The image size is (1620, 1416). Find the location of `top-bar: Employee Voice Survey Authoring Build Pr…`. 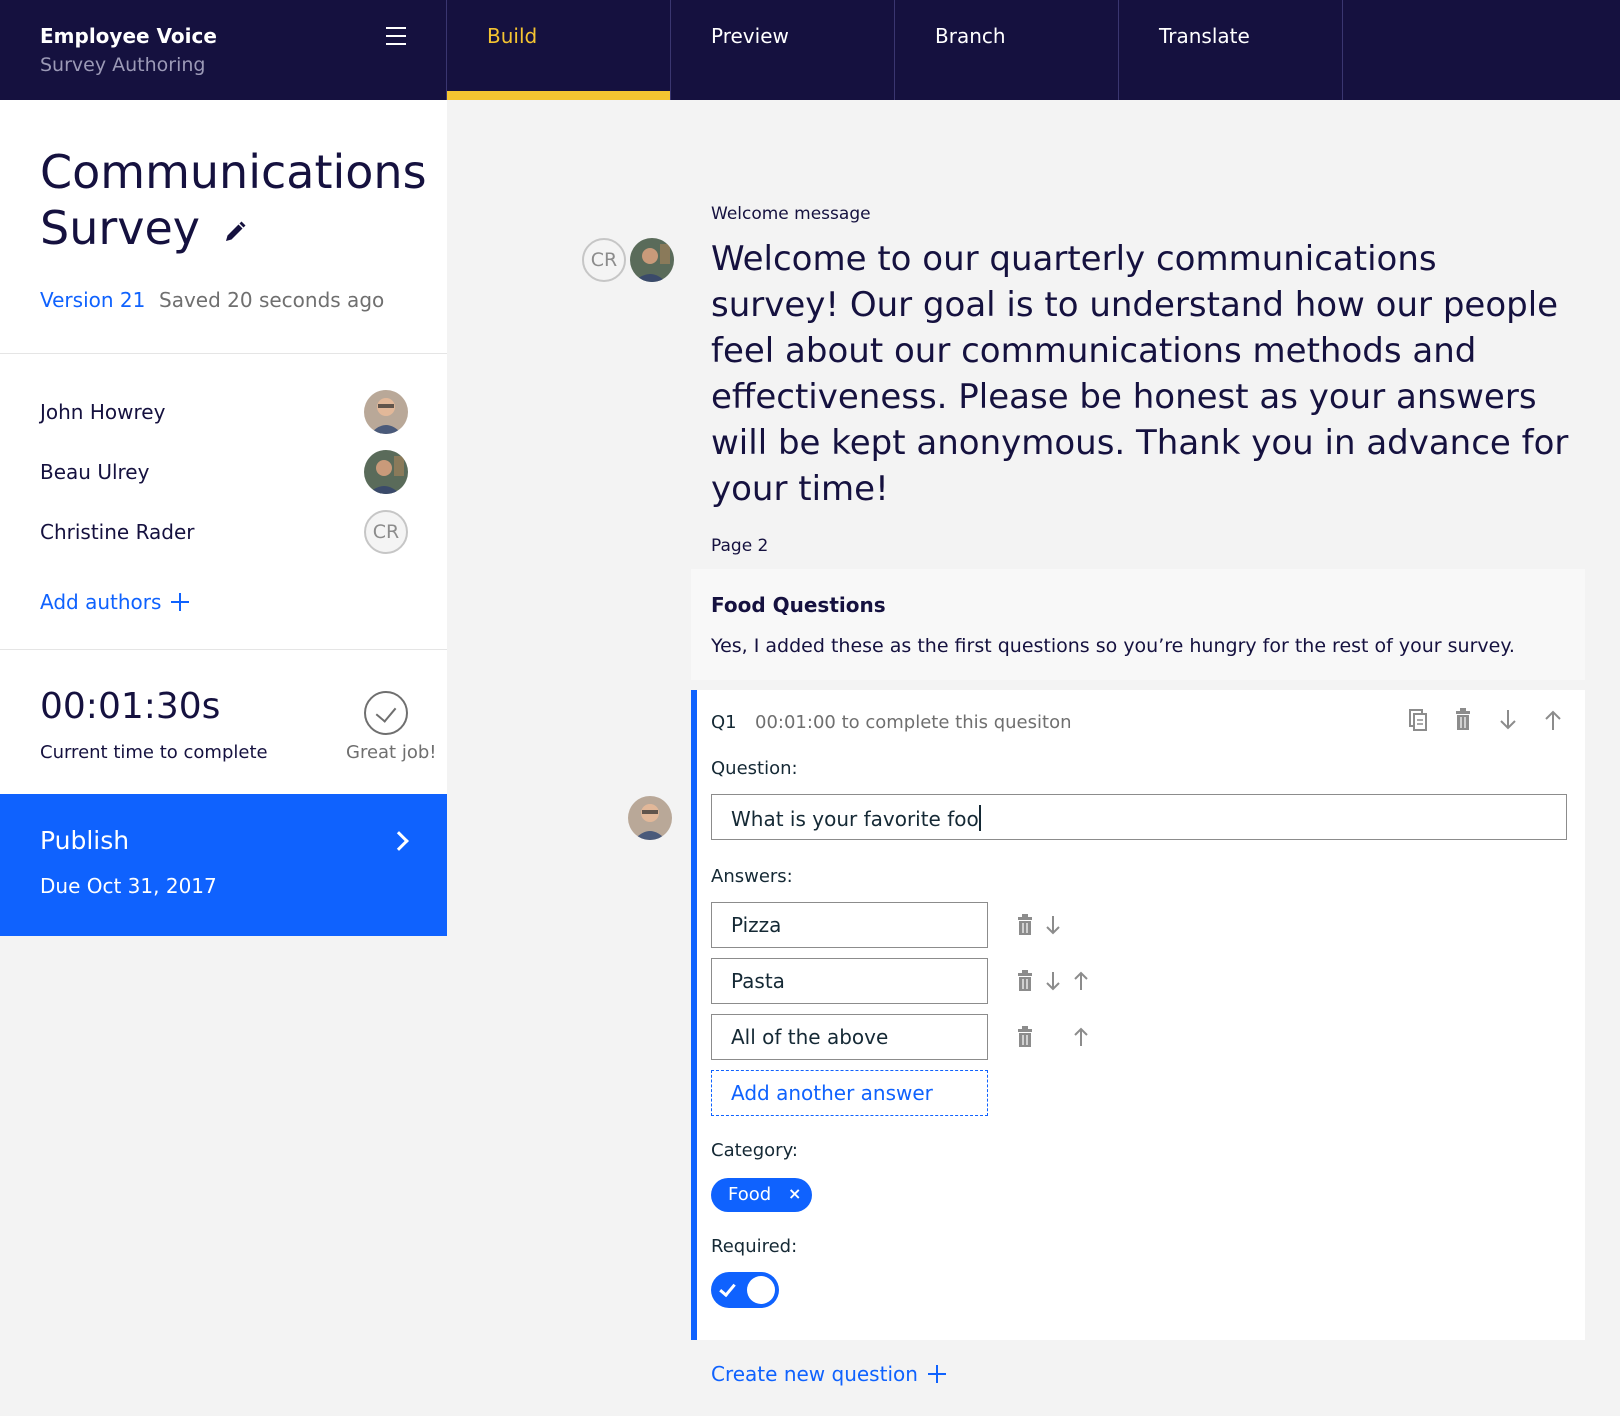

top-bar: Employee Voice Survey Authoring Build Pr… is located at coordinates (810, 50).